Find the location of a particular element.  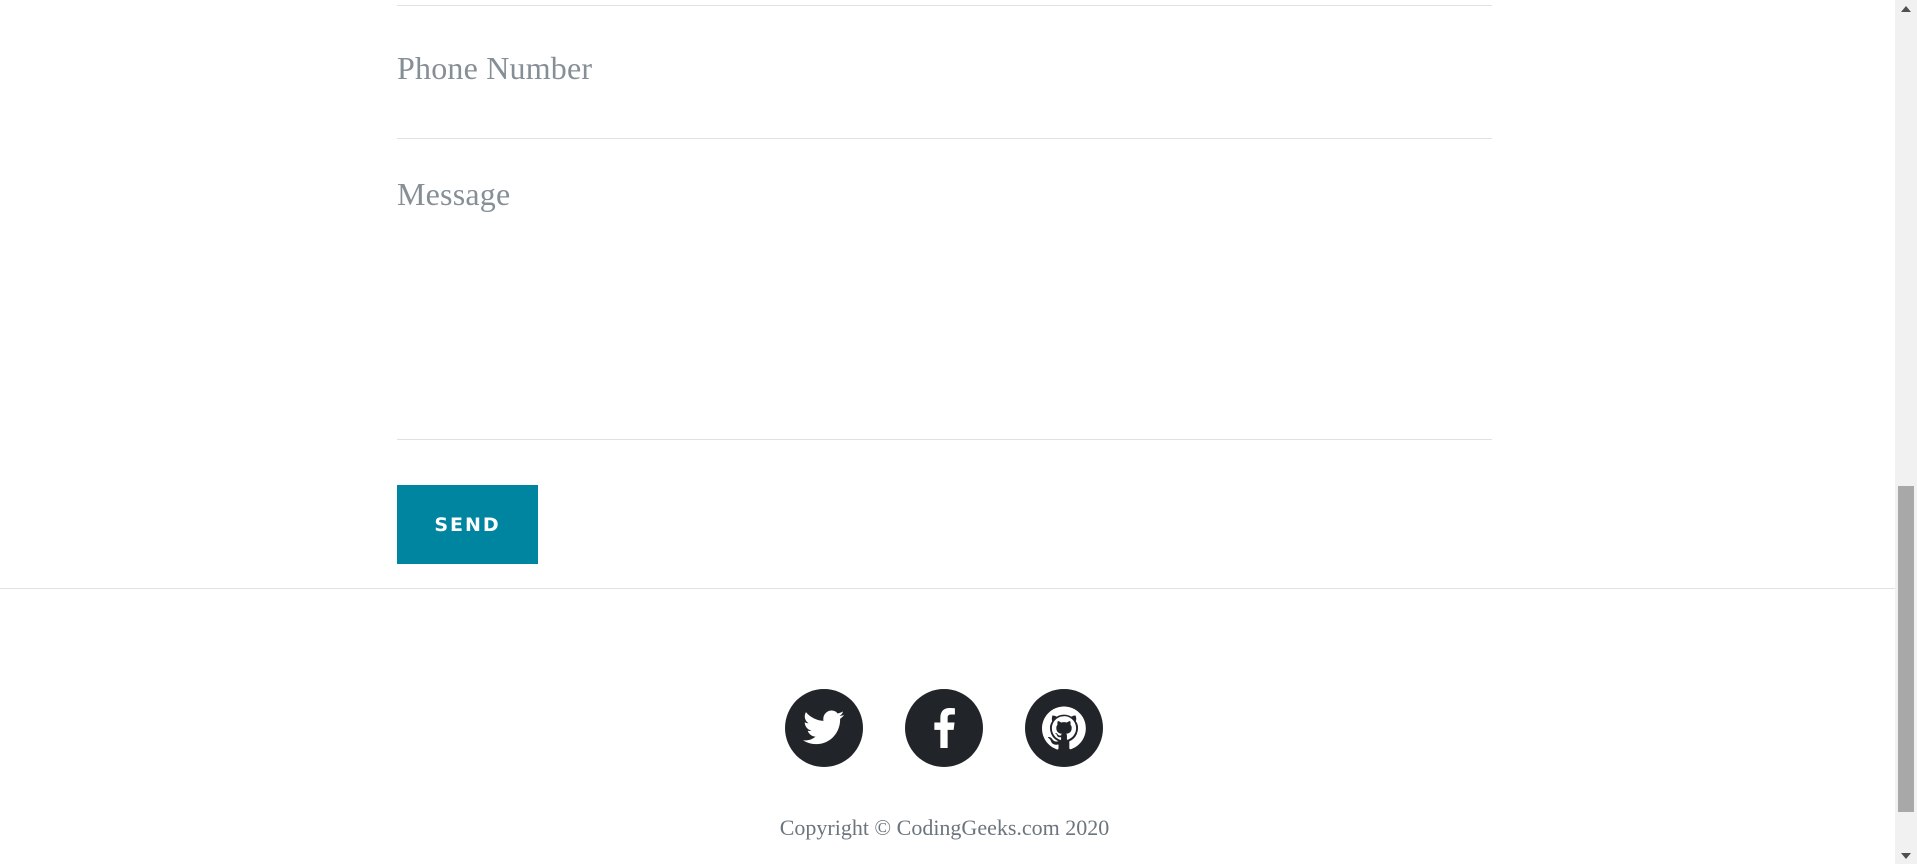

facebook-link is located at coordinates (944, 728).